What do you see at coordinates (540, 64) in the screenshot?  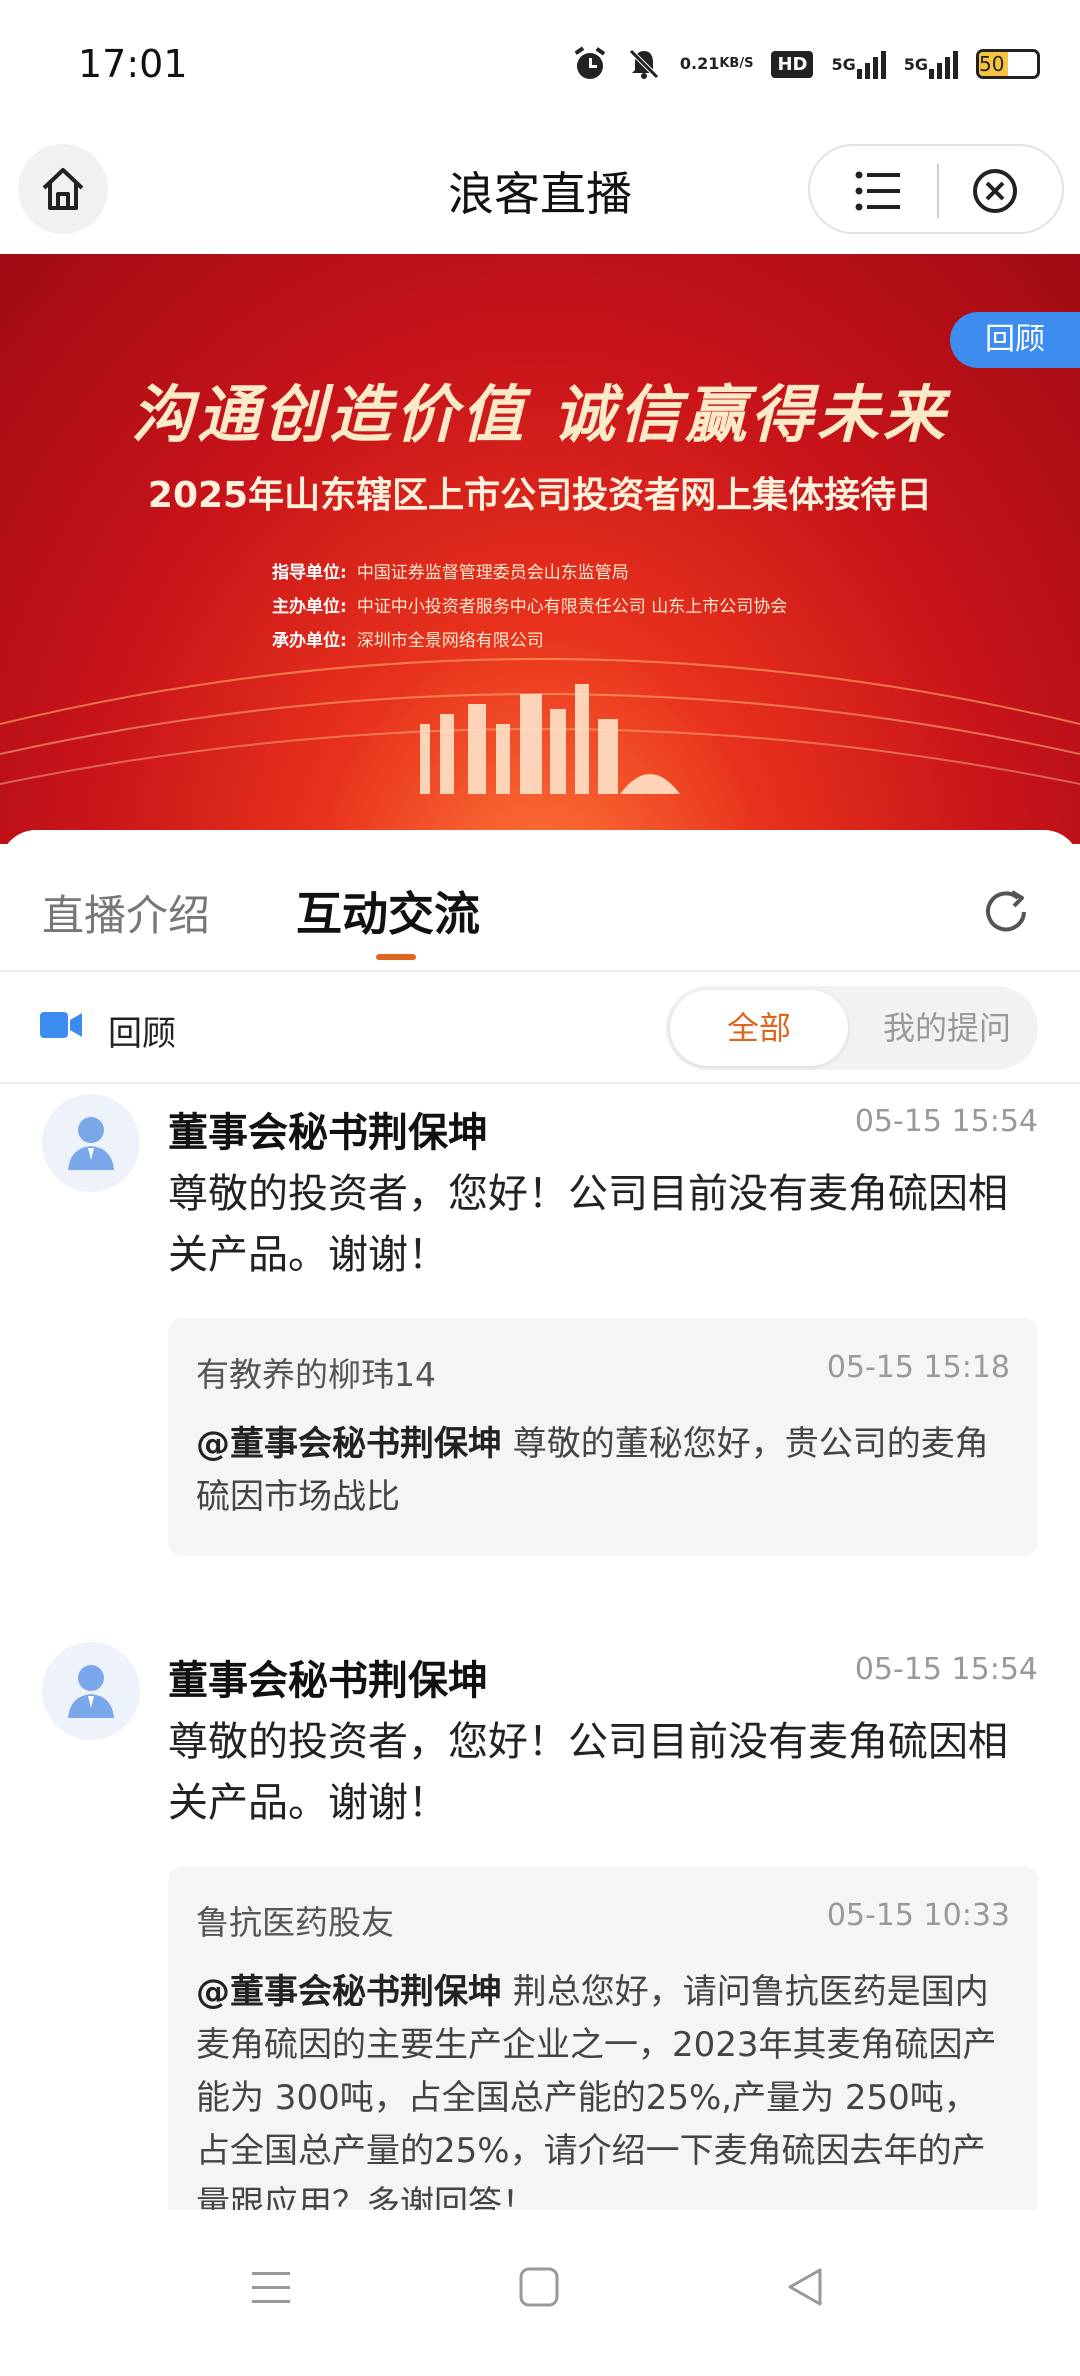 I see `status-bar: 17:01 0.21 KB/S HD 5G 5G 50` at bounding box center [540, 64].